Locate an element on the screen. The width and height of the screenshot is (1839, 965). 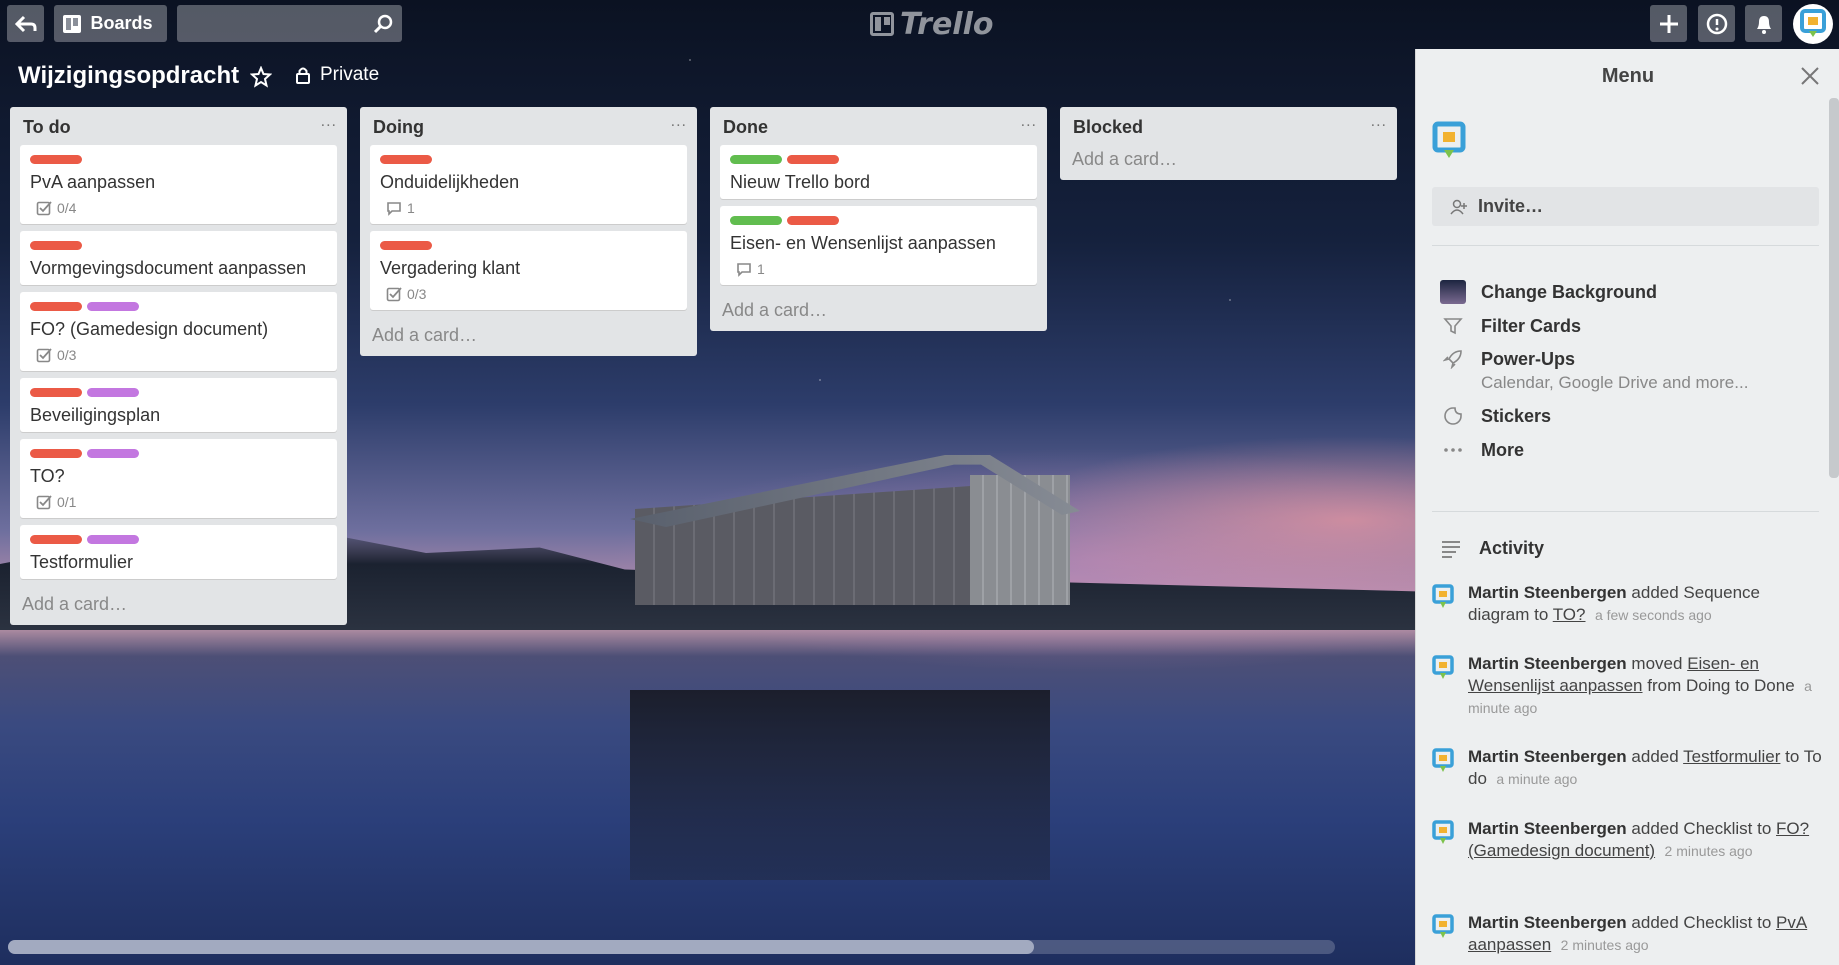
more-item: More is located at coordinates (1482, 450).